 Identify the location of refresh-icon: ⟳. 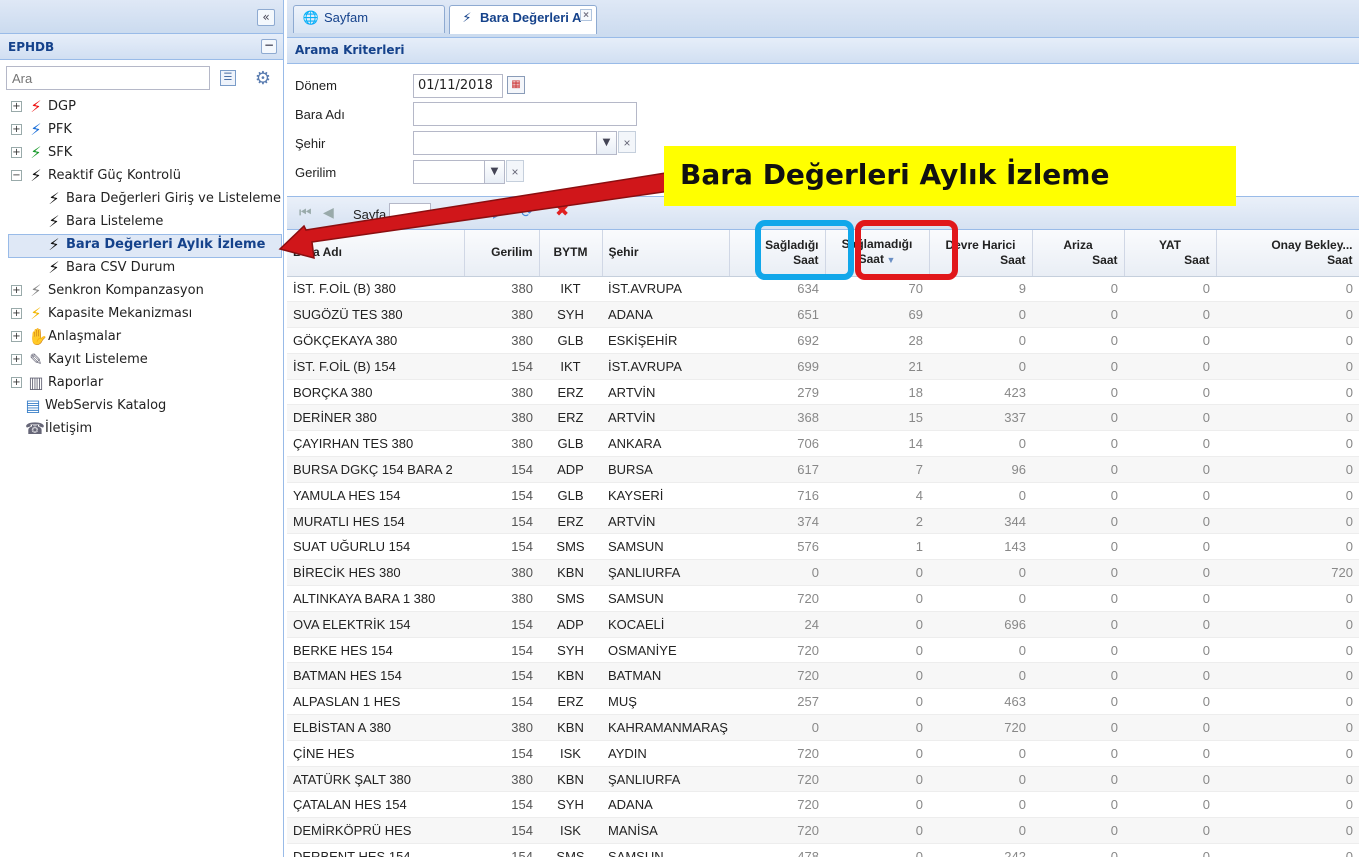
(527, 212).